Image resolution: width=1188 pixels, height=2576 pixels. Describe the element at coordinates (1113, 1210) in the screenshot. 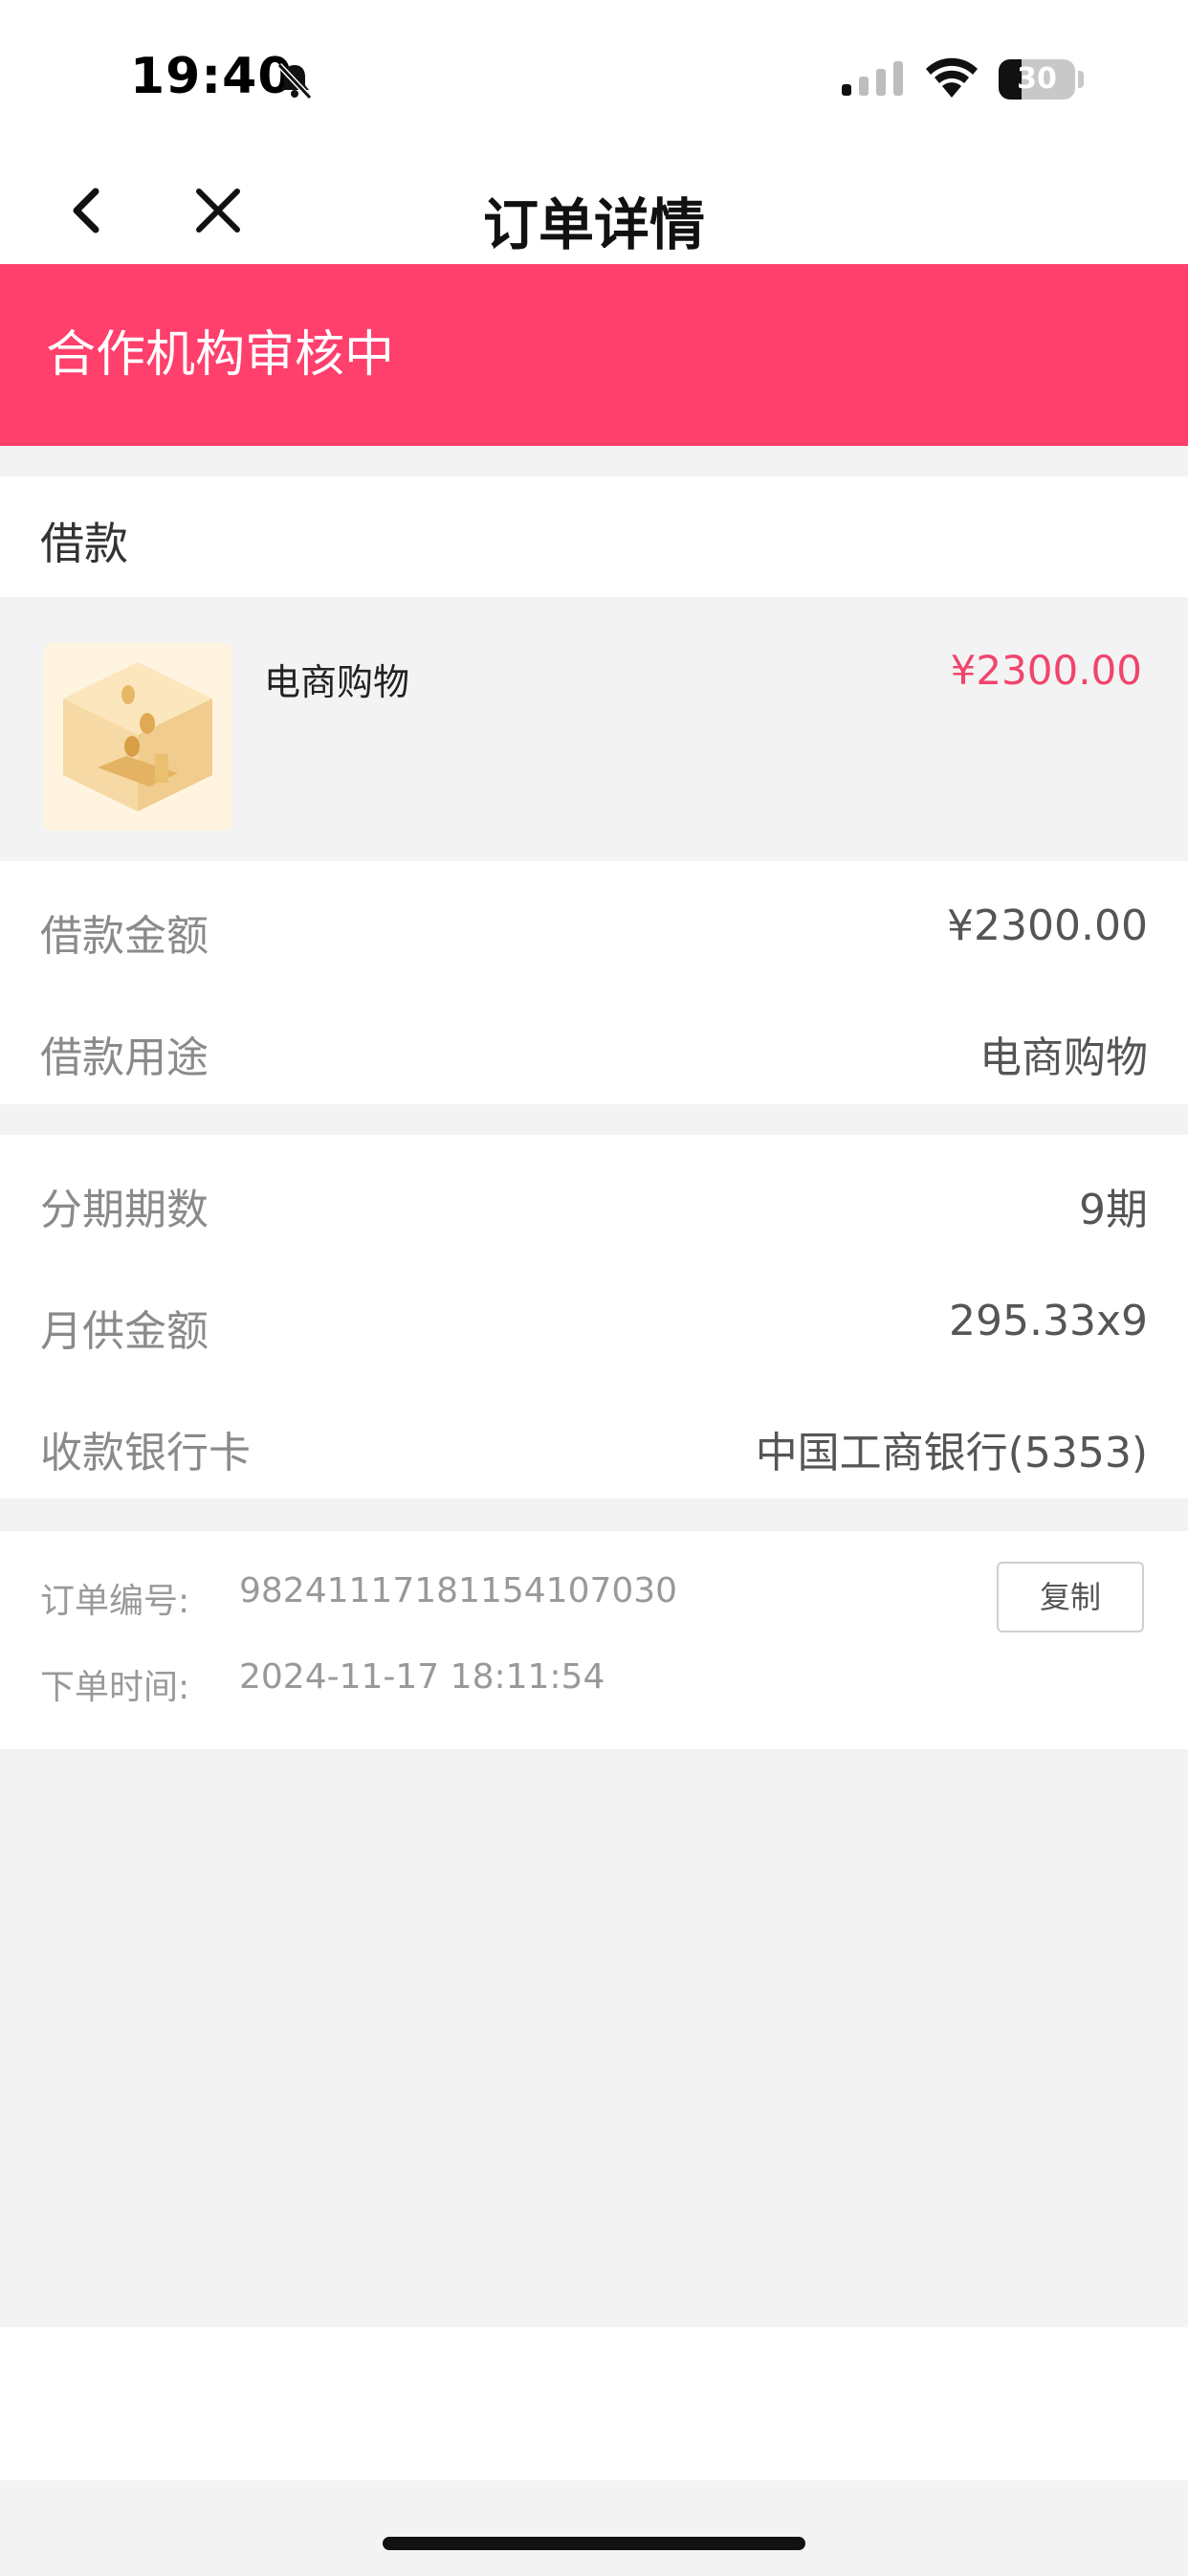

I see `detail-value: 9期` at that location.